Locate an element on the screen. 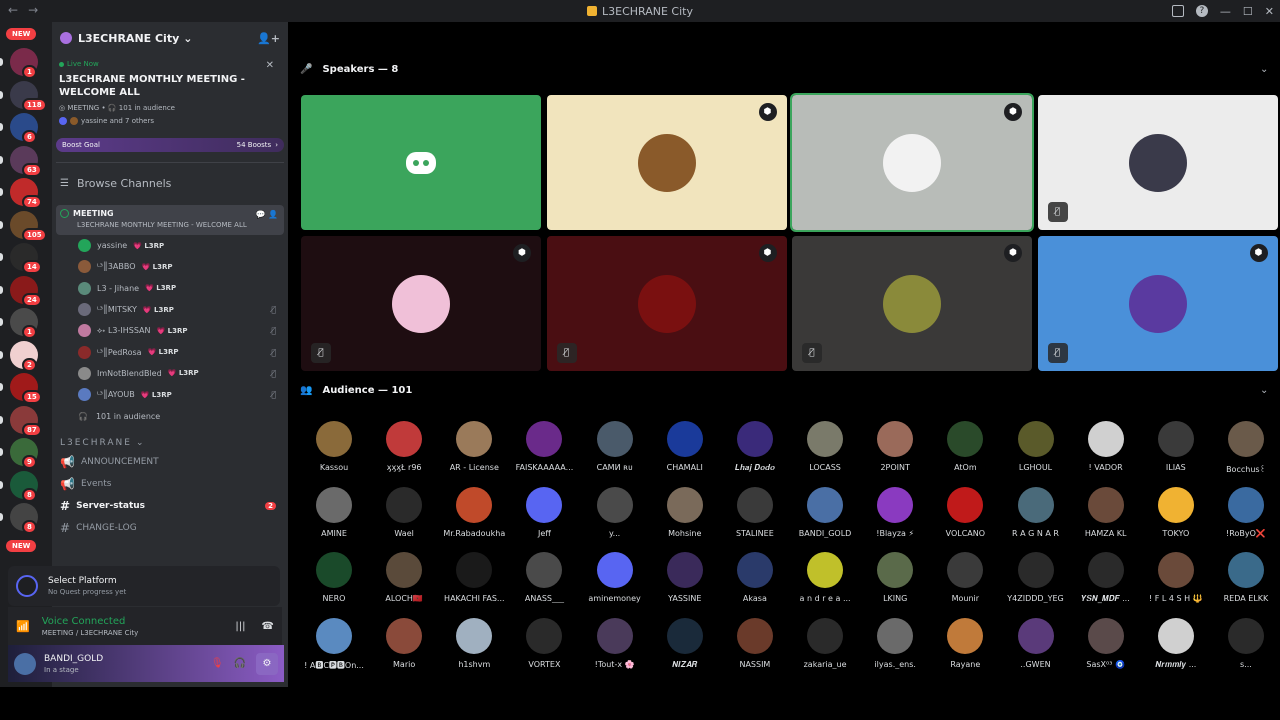 This screenshot has width=1280, height=720. browse-channels: ☰ Browse Channels is located at coordinates (170, 183).